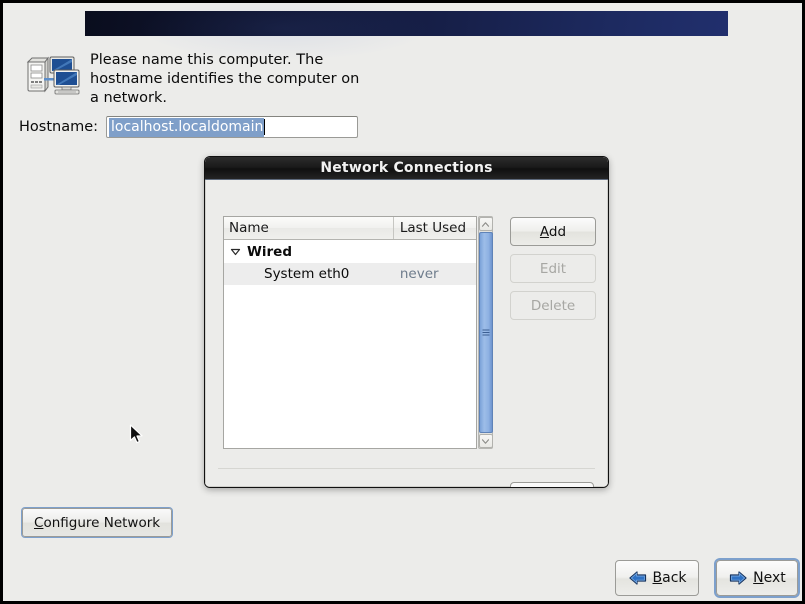 The width and height of the screenshot is (805, 604). Describe the element at coordinates (265, 127) in the screenshot. I see `text-caret` at that location.